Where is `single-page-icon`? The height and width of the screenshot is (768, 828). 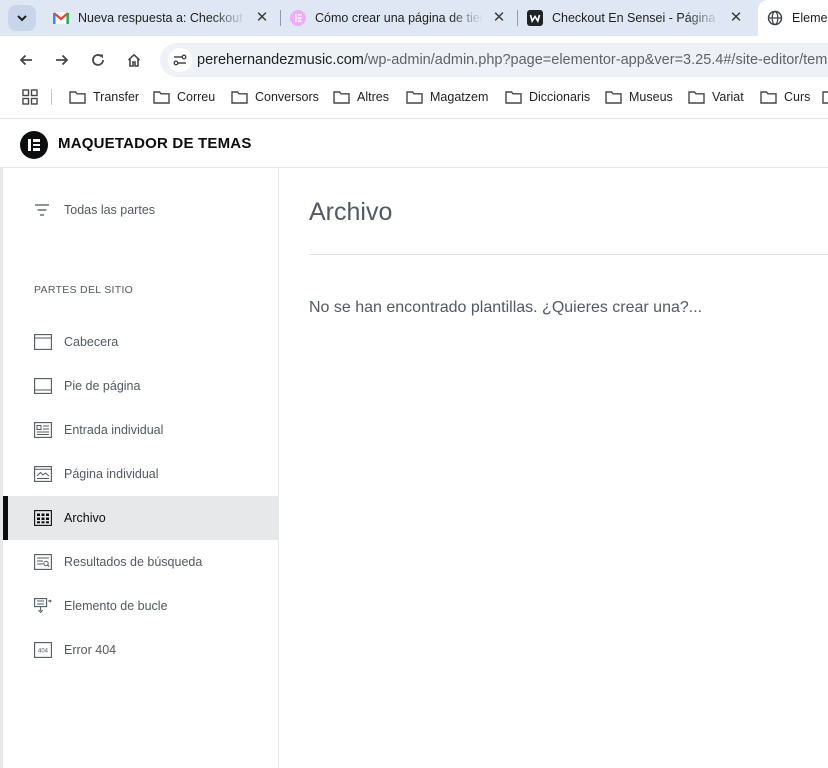
single-page-icon is located at coordinates (43, 474).